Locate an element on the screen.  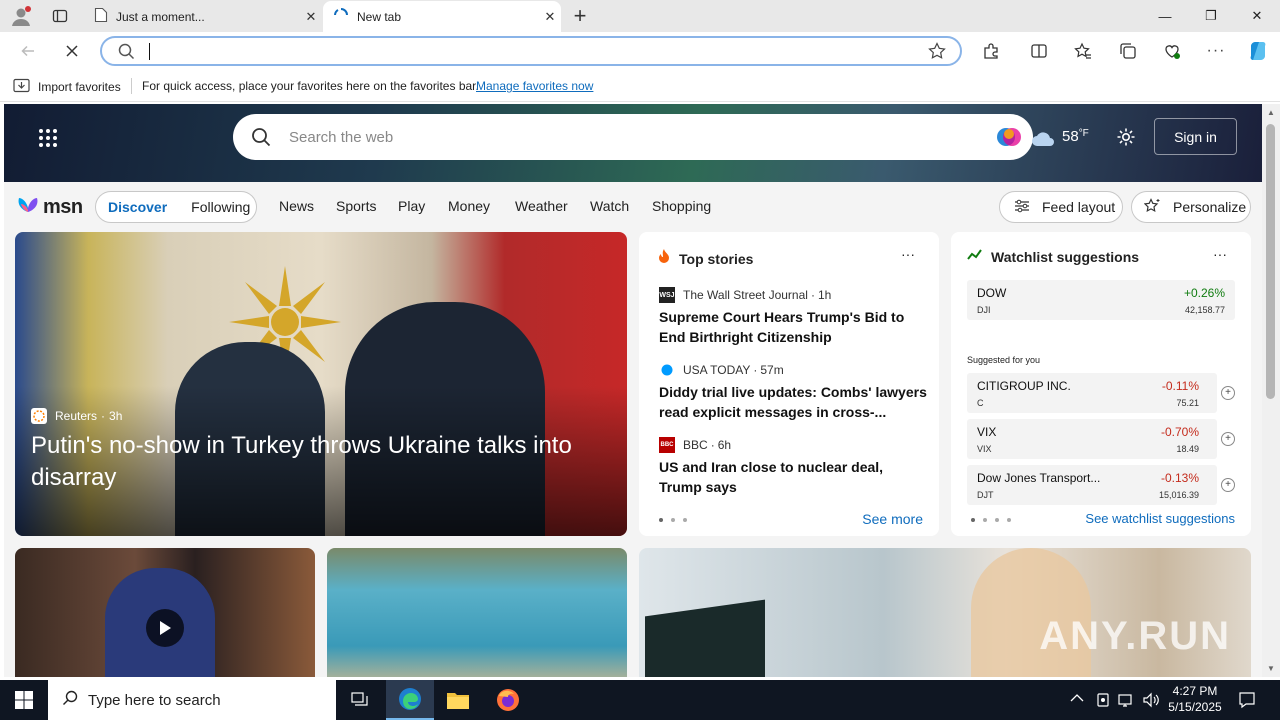
feed-layout-button: Feed layout is located at coordinates (1061, 207).